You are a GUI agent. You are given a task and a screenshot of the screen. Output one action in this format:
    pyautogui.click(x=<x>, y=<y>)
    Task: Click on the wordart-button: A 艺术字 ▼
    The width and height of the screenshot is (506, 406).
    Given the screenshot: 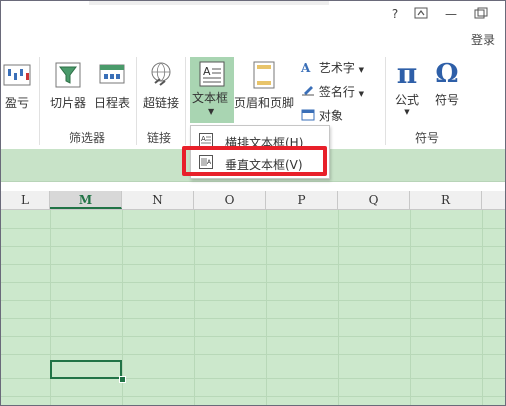 What is the action you would take?
    pyautogui.click(x=332, y=67)
    